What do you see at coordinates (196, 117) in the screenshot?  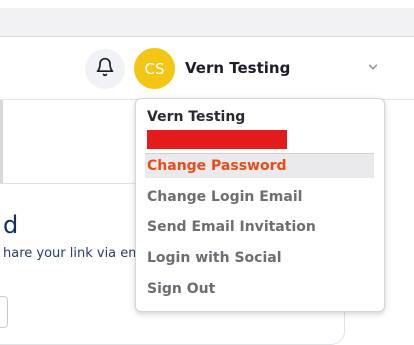 I see `dropdown-user-name: Vern Testing` at bounding box center [196, 117].